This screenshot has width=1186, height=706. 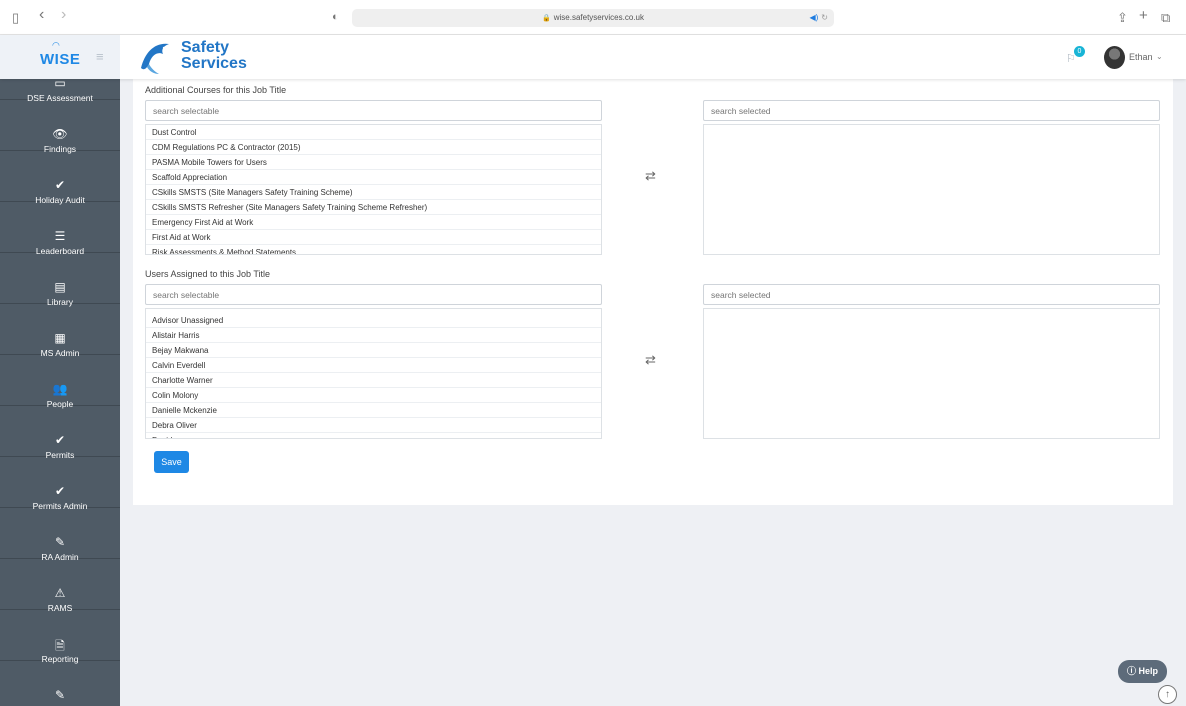 What do you see at coordinates (373, 395) in the screenshot?
I see `list-item: Colin Molony` at bounding box center [373, 395].